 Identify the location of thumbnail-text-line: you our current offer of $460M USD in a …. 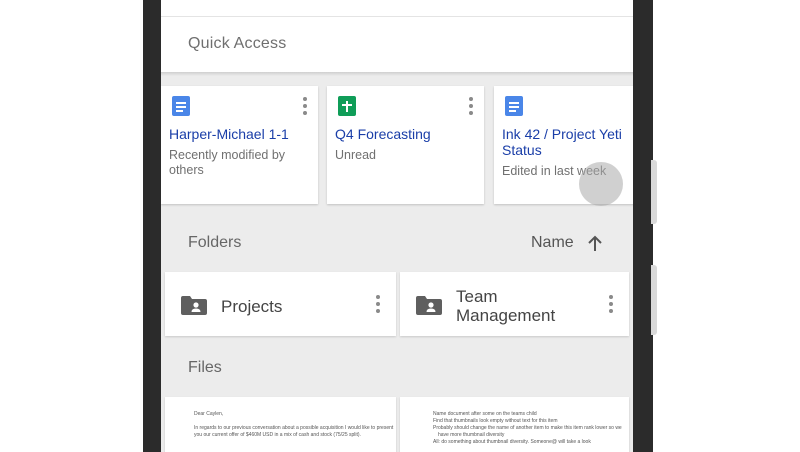
(277, 435).